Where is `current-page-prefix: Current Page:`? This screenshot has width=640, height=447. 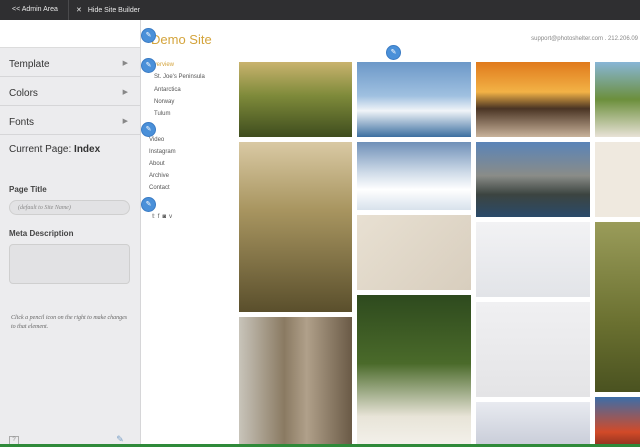 current-page-prefix: Current Page: is located at coordinates (40, 149).